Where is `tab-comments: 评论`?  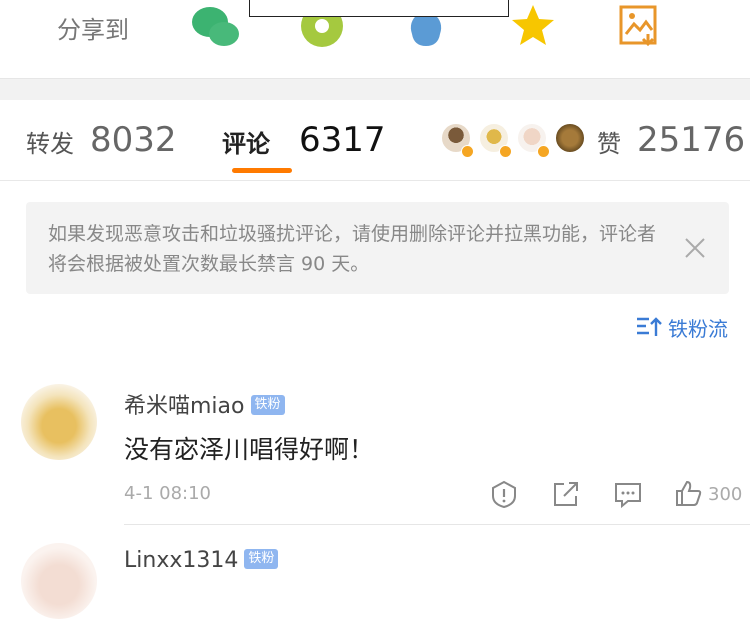 tab-comments: 评论 is located at coordinates (246, 141).